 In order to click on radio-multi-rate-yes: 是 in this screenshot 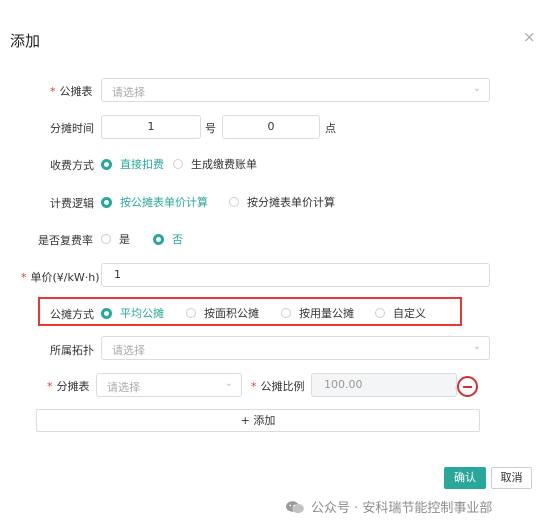, I will do `click(115, 239)`.